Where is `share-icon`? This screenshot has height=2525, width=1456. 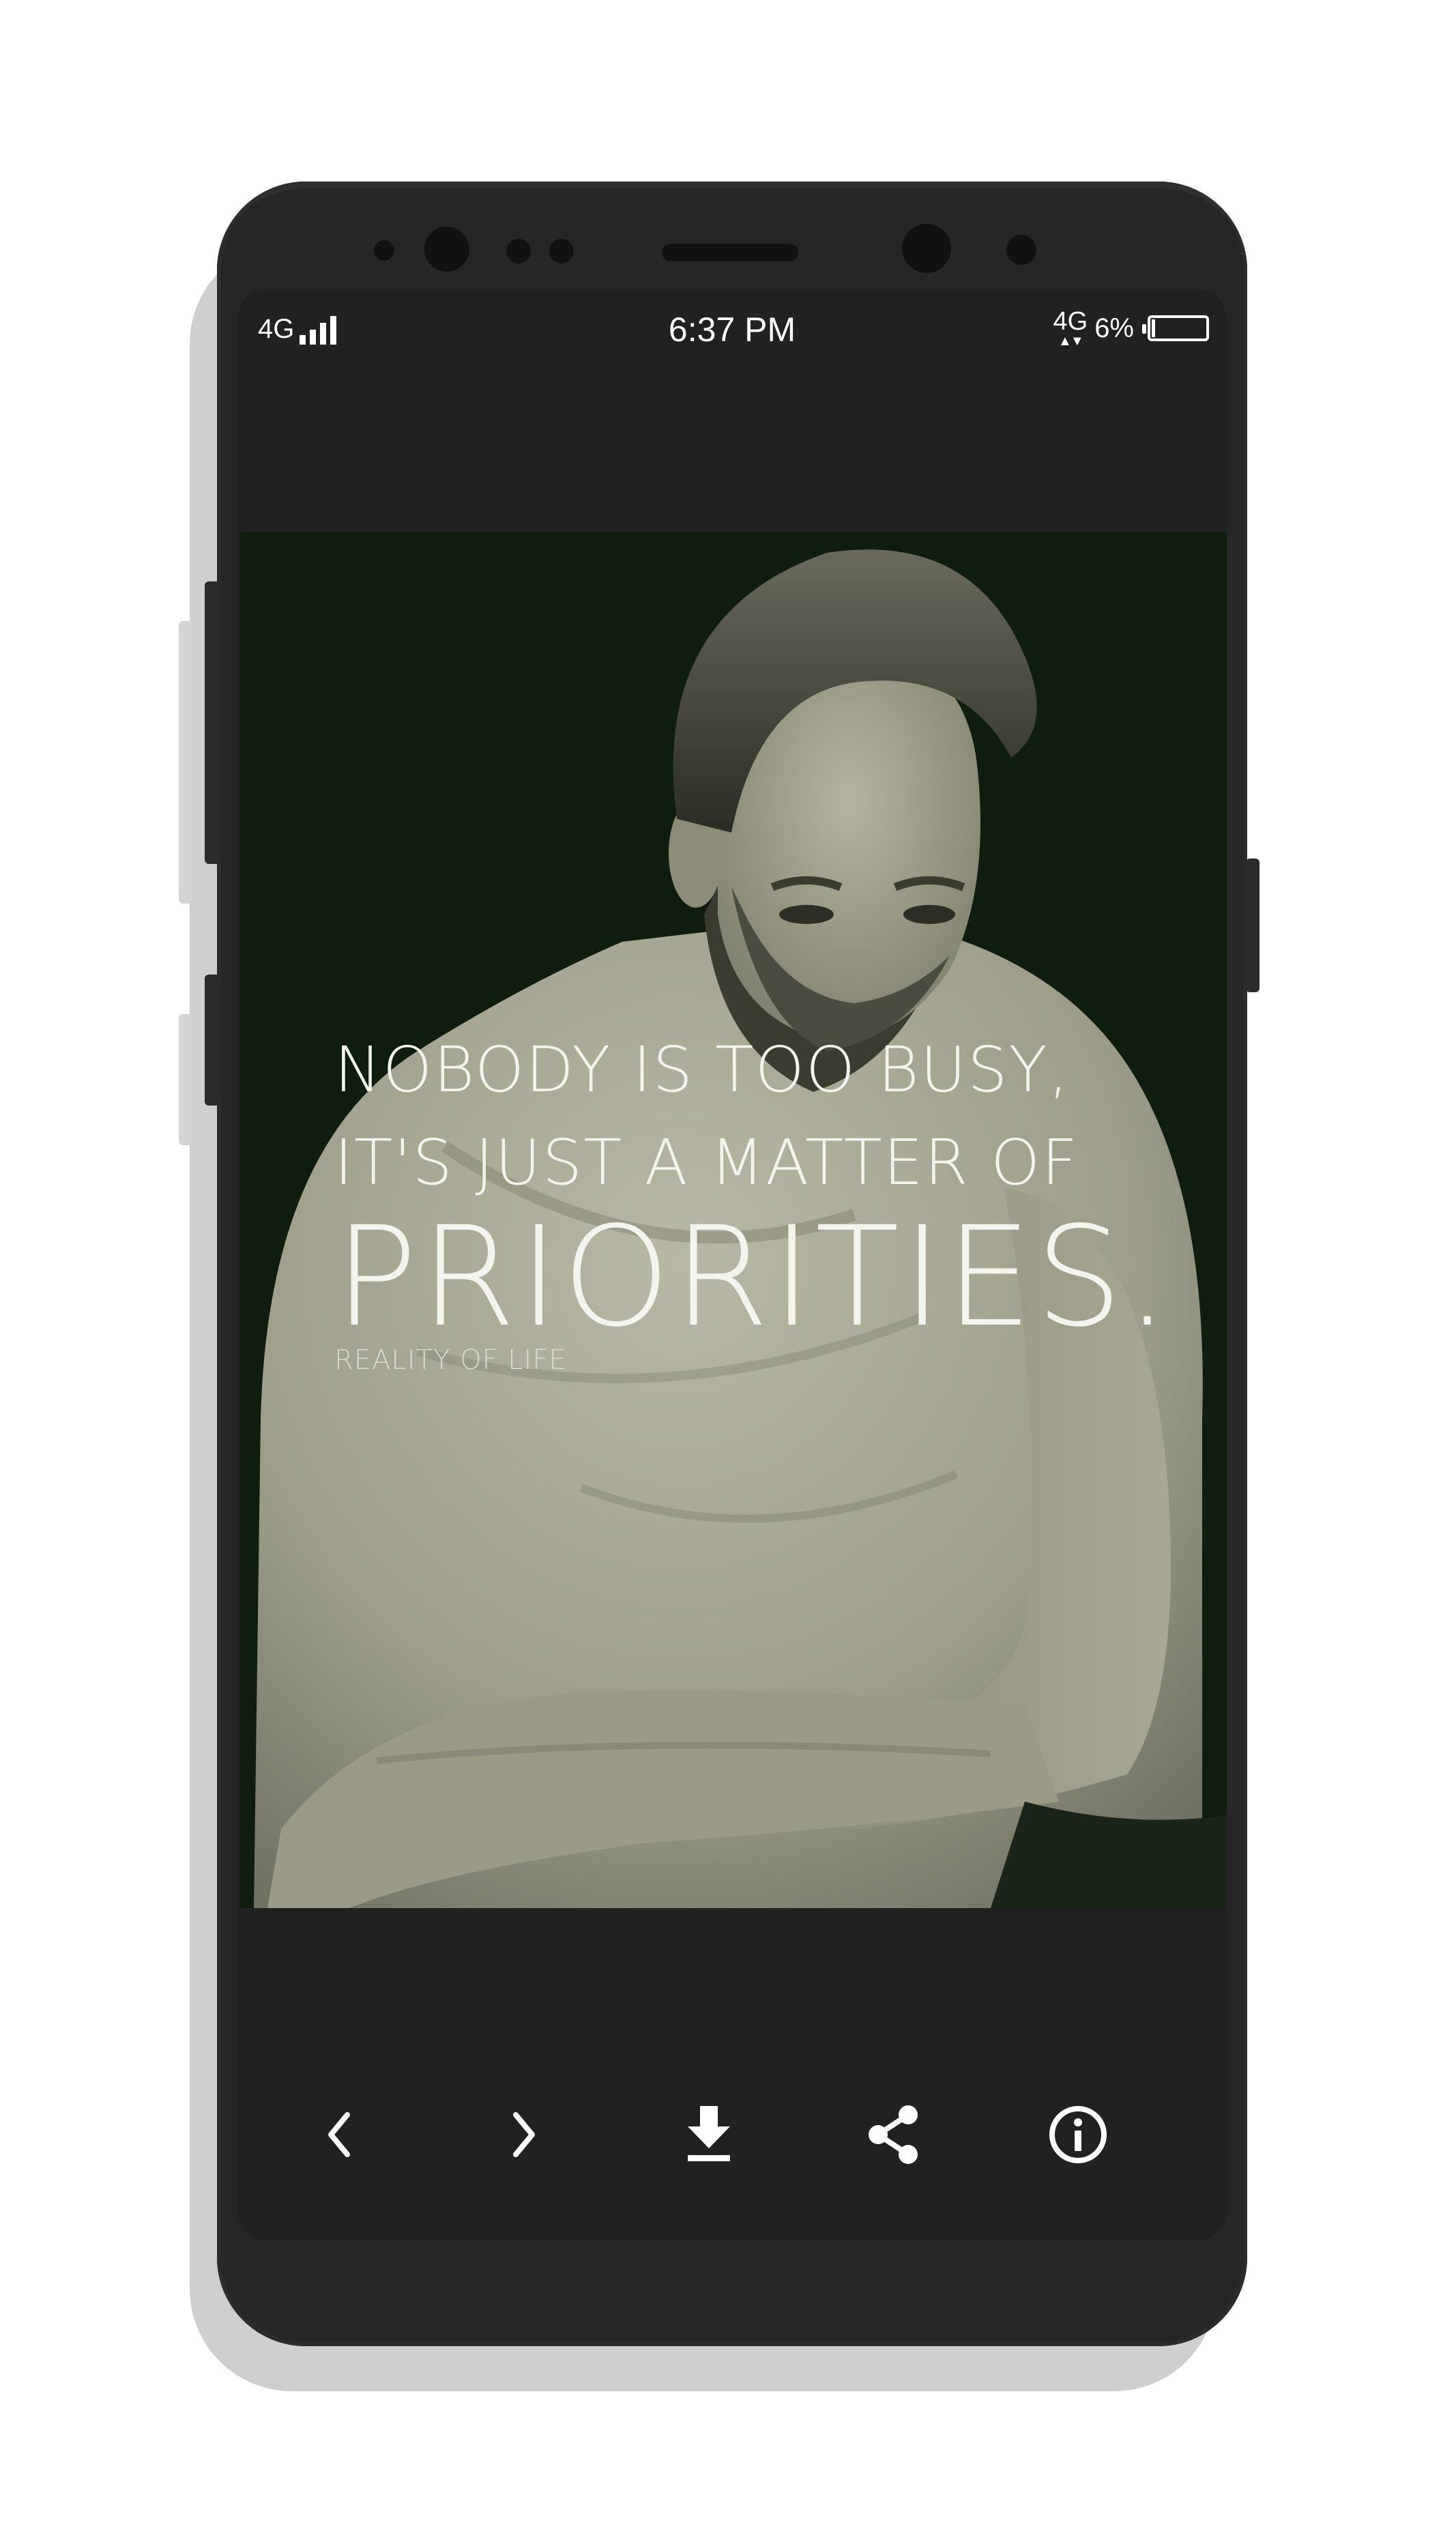
share-icon is located at coordinates (893, 2134).